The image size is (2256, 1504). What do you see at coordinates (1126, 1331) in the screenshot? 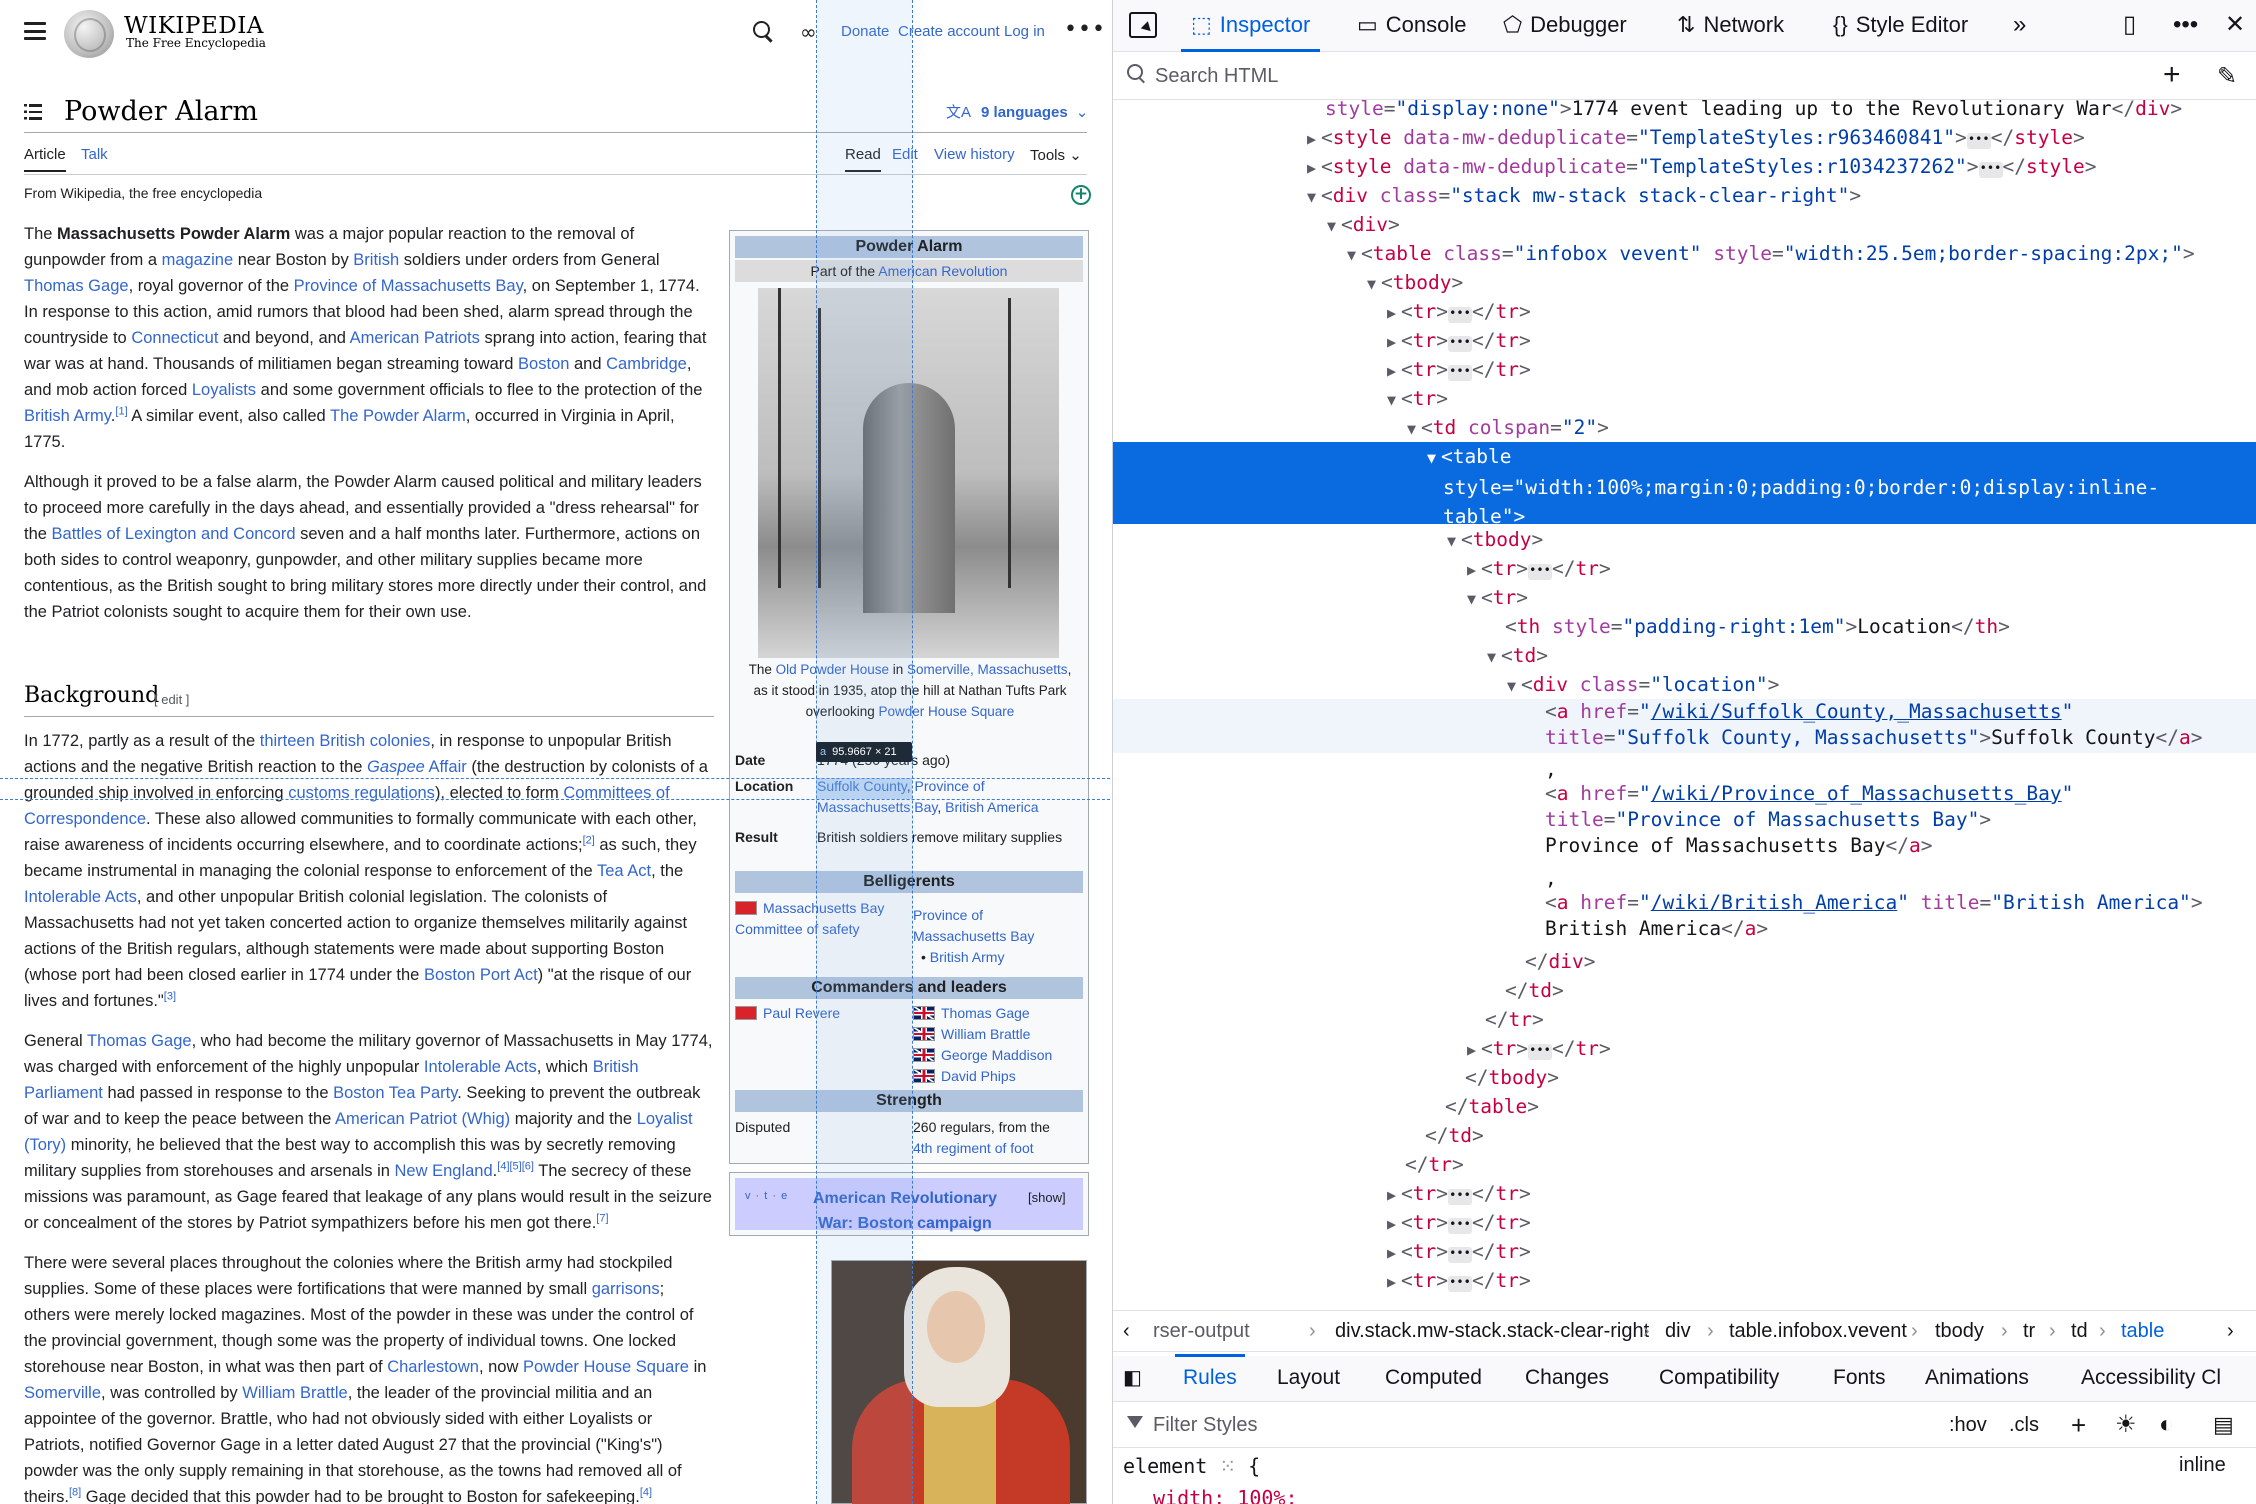
I see `breadcrumb-scroll-left-icon: ‹` at bounding box center [1126, 1331].